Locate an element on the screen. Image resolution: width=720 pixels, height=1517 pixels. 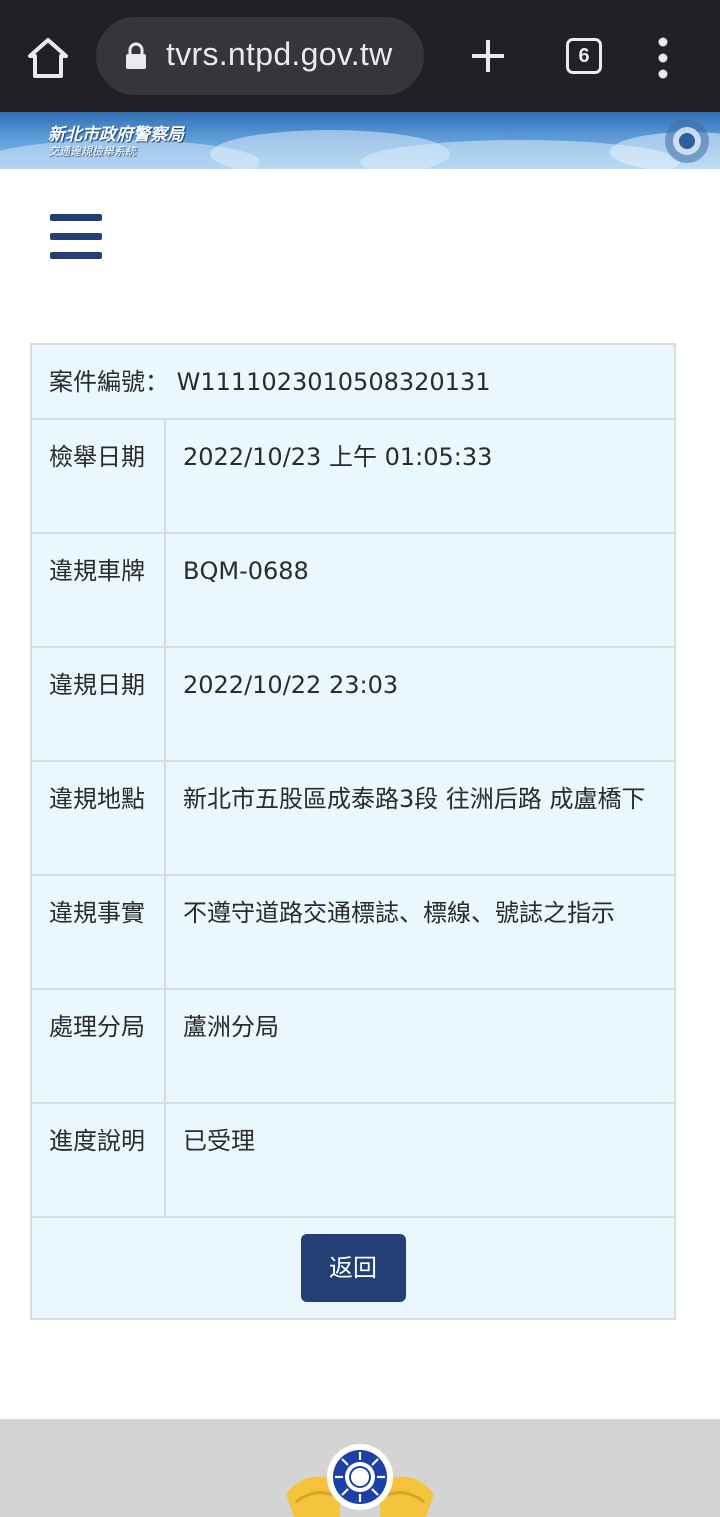
plus-icon is located at coordinates (488, 56).